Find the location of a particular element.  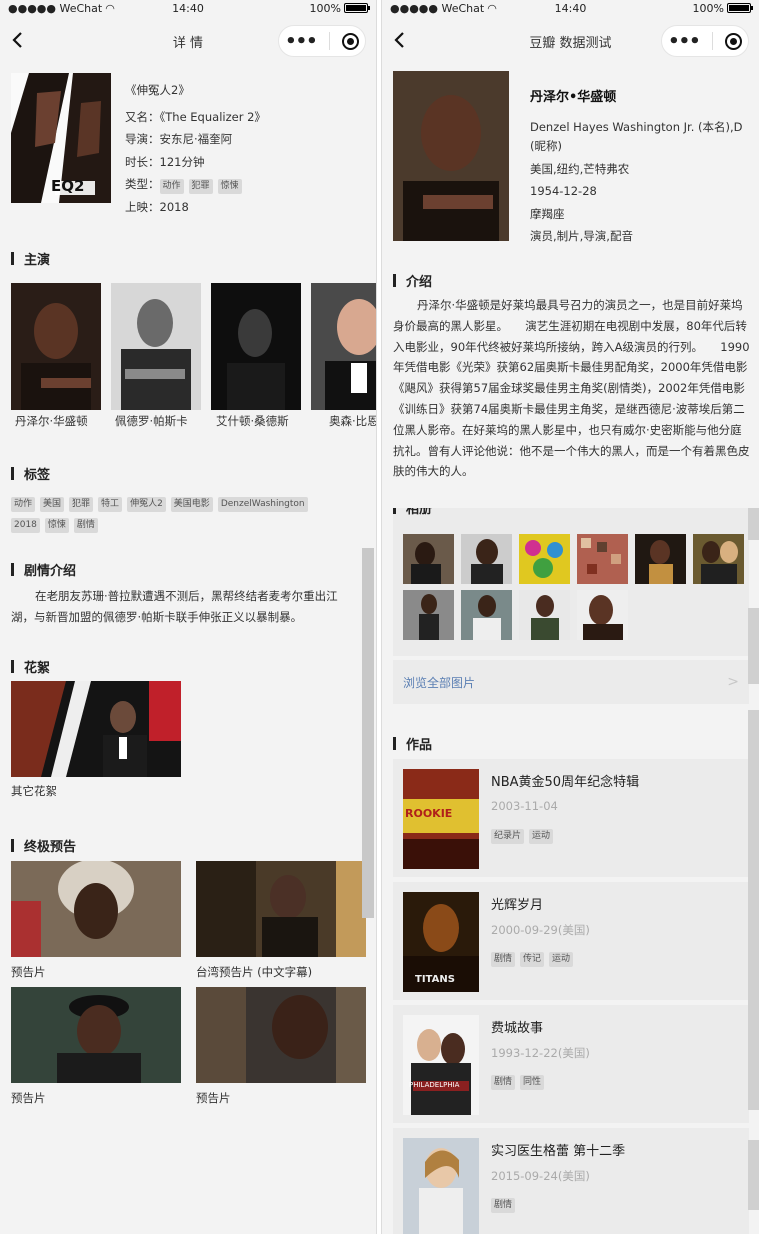

poster-title-text: EQ2 is located at coordinates (68, 186).